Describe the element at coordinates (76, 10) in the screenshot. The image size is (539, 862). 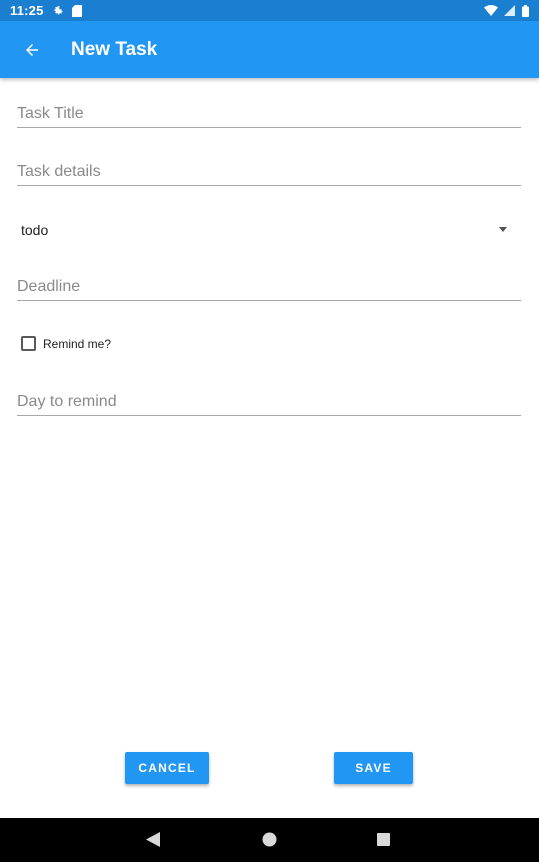
I see `sd-card-icon` at that location.